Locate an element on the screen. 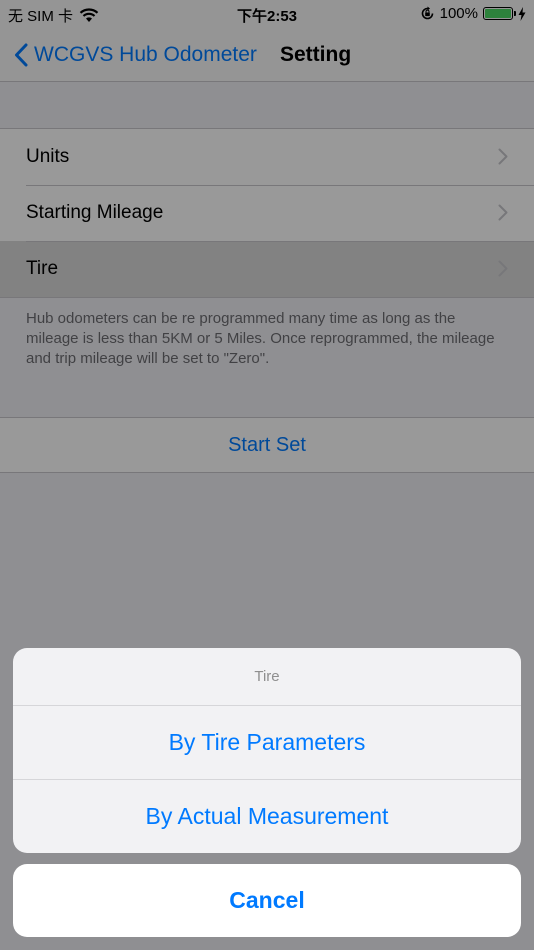  by-tire-parameters-button: By Tire Parameters is located at coordinates (267, 742).